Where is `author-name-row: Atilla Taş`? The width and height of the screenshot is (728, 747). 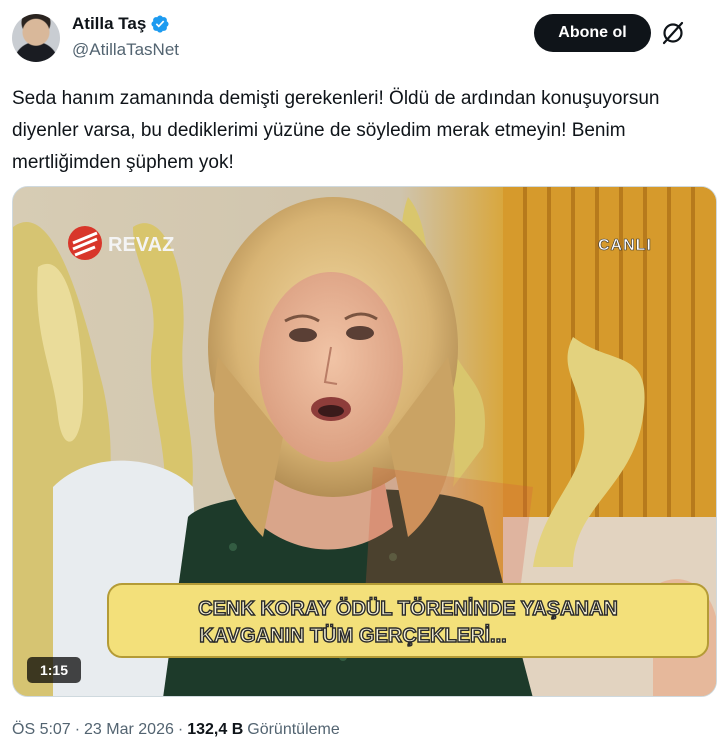 author-name-row: Atilla Taş is located at coordinates (121, 24).